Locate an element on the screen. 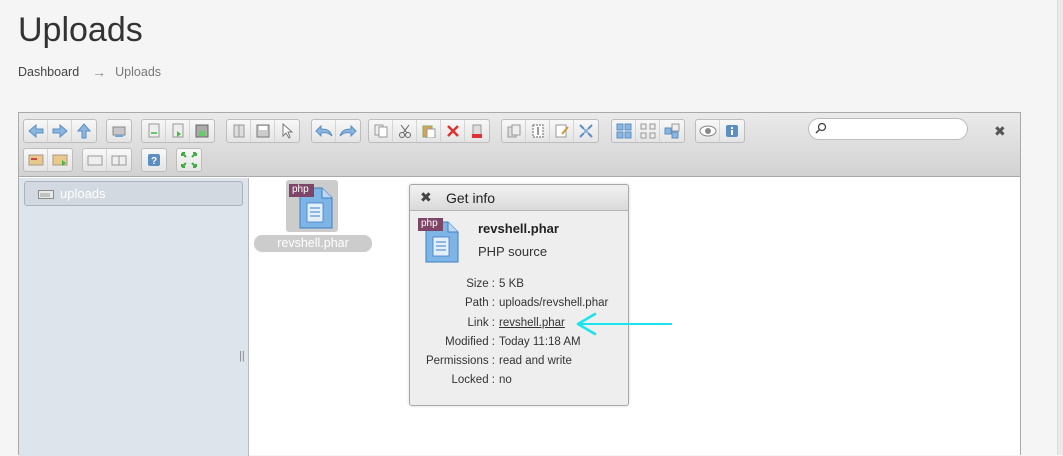 The height and width of the screenshot is (456, 1063). info-row-modified: Modified : Today 11:18 AM is located at coordinates (520, 344).